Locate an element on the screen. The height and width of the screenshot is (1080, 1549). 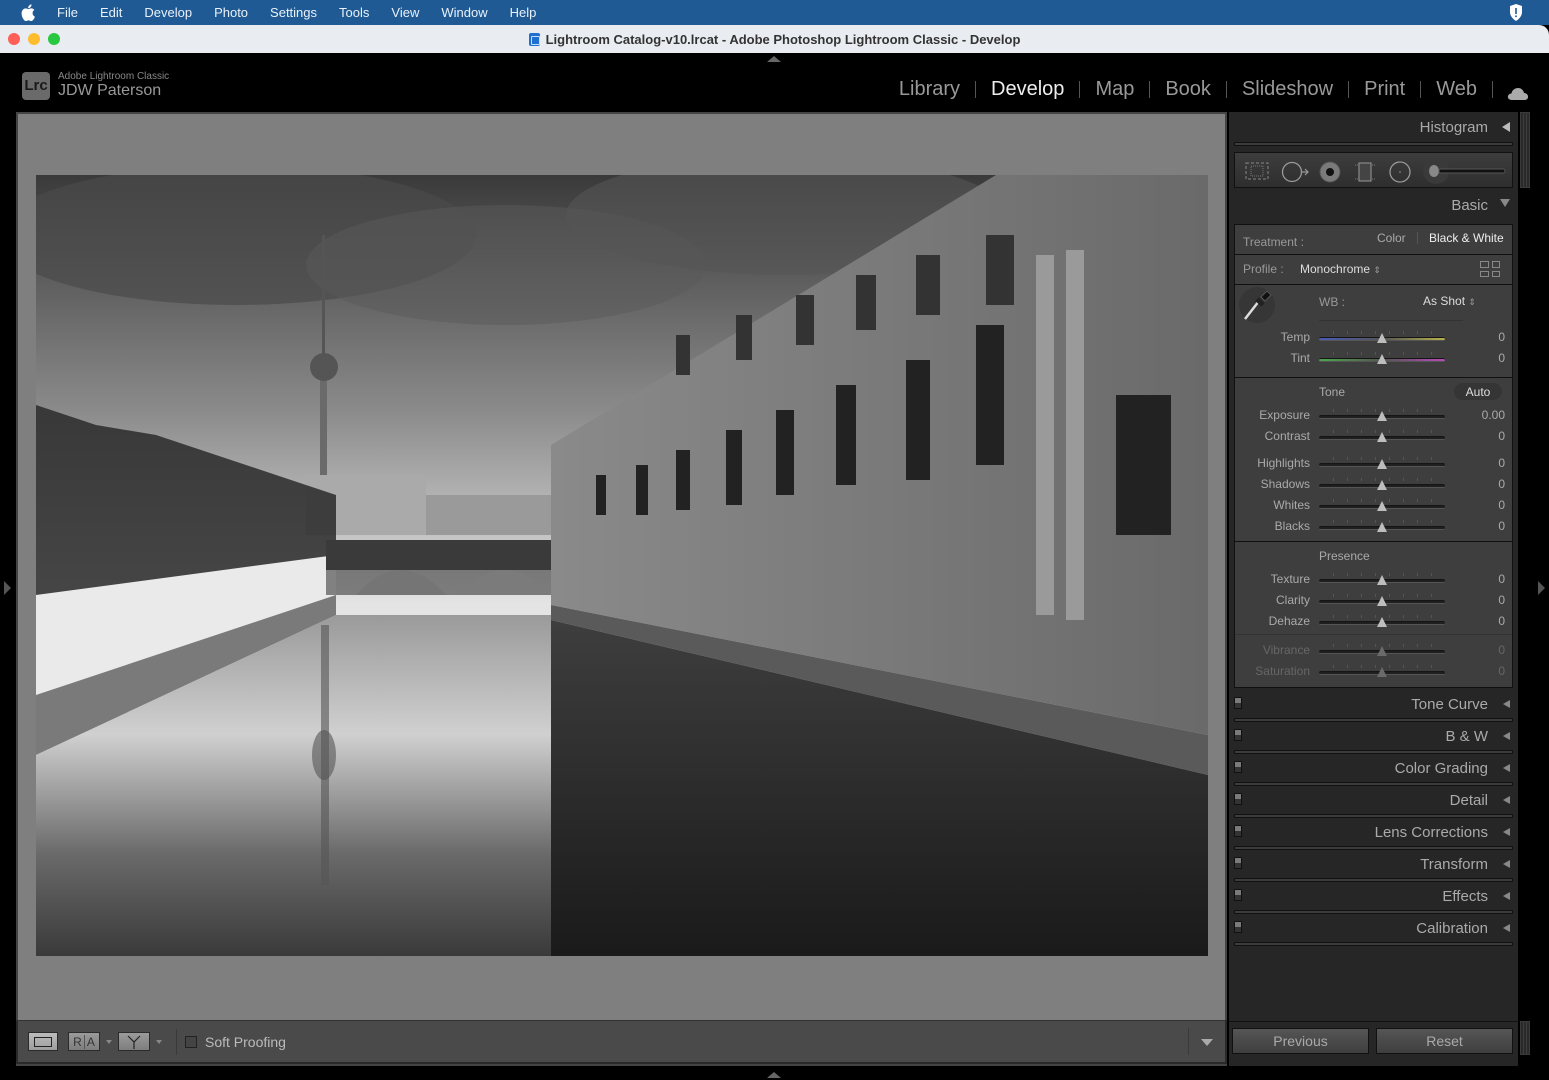
module-print: Print is located at coordinates (1384, 89).